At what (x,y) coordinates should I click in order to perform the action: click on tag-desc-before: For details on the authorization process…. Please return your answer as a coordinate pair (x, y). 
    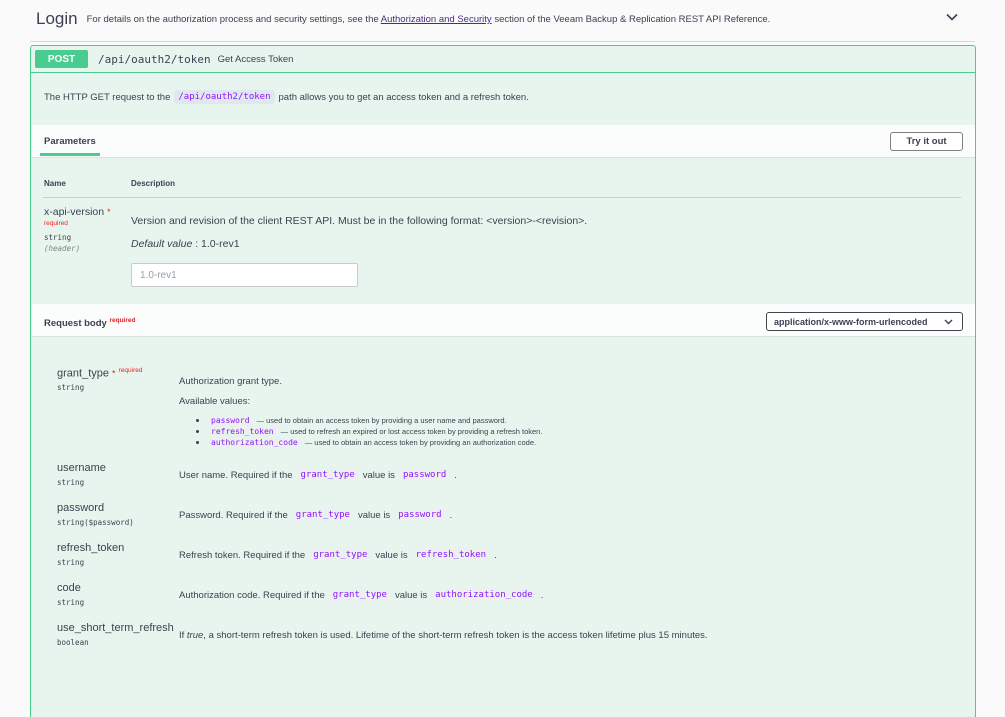
    Looking at the image, I should click on (232, 19).